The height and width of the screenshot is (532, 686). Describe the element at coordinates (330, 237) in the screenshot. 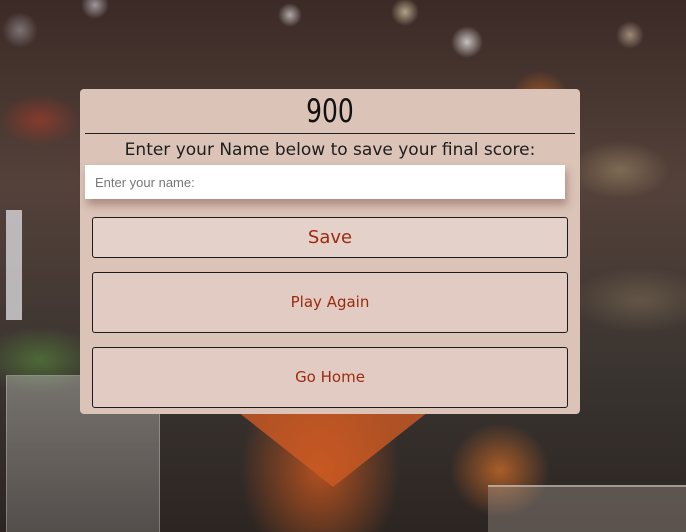

I see `save-button: Save` at that location.